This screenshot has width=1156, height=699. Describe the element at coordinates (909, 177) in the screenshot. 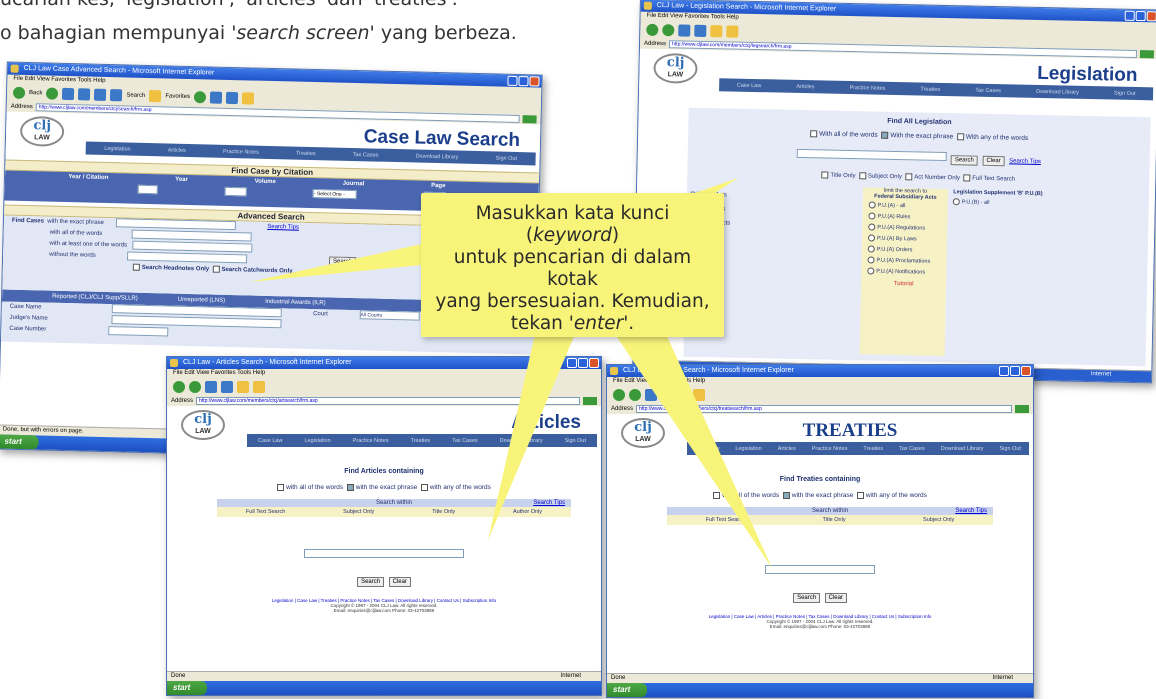

I see `act-number-checkbox` at that location.